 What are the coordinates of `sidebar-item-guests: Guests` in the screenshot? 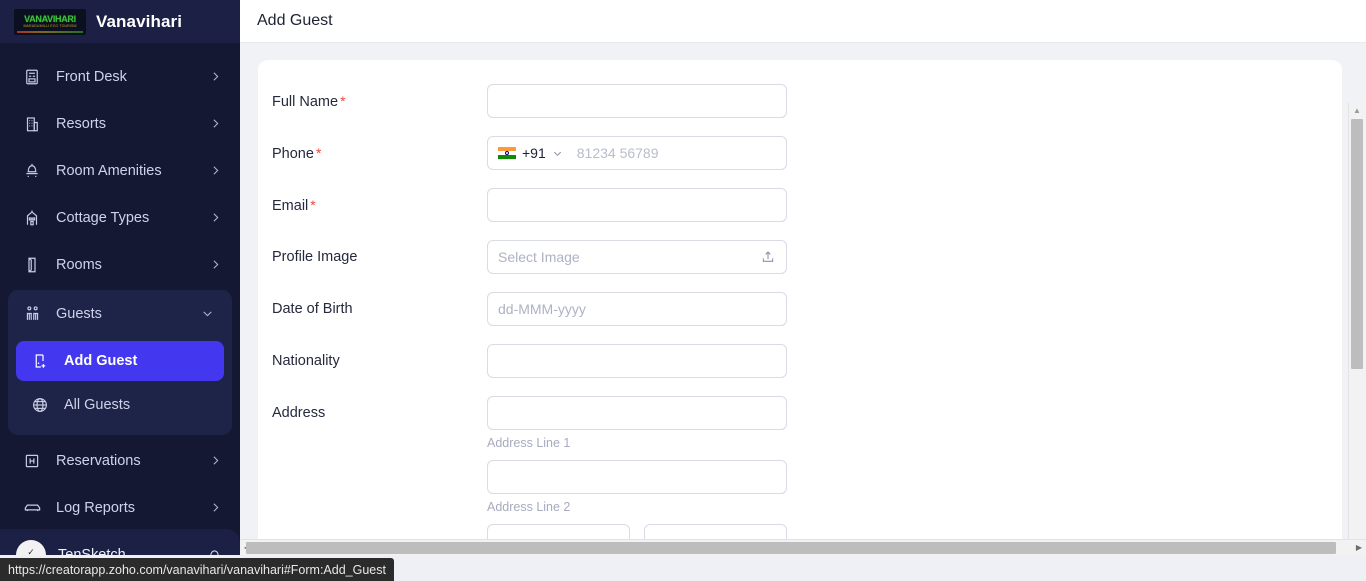 It's located at (120, 313).